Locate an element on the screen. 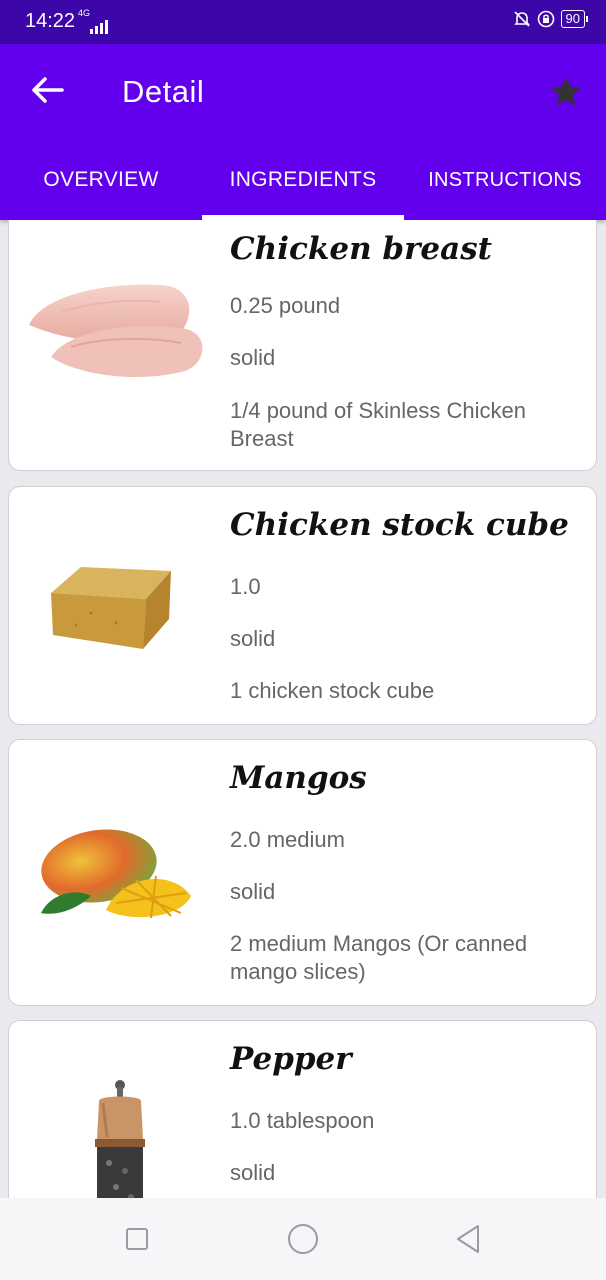 This screenshot has width=606, height=1280. ingredient-quantity: 2.0 medium is located at coordinates (287, 839).